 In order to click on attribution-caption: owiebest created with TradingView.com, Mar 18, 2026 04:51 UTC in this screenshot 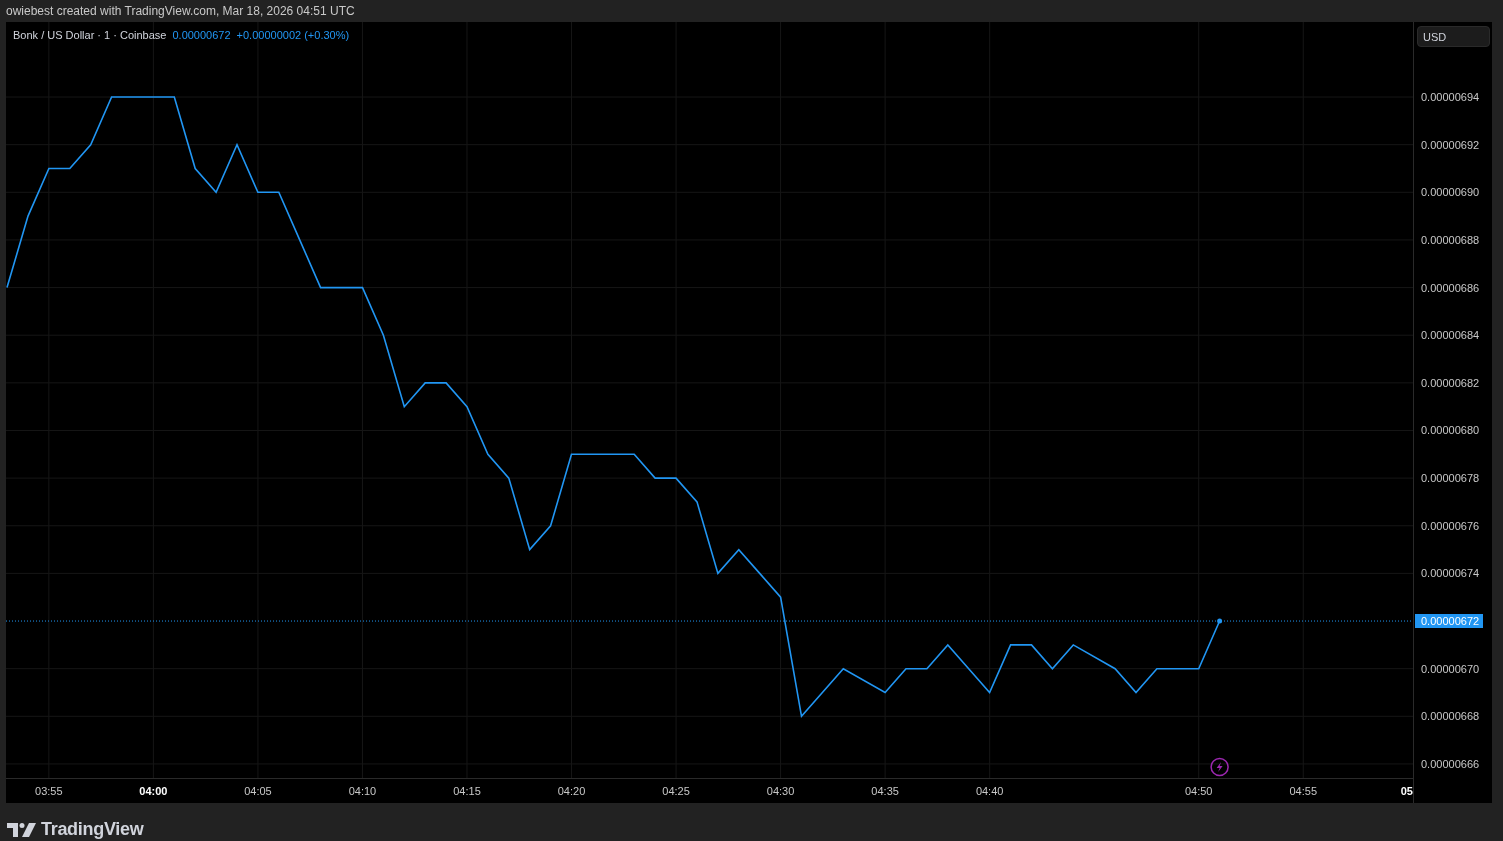, I will do `click(180, 11)`.